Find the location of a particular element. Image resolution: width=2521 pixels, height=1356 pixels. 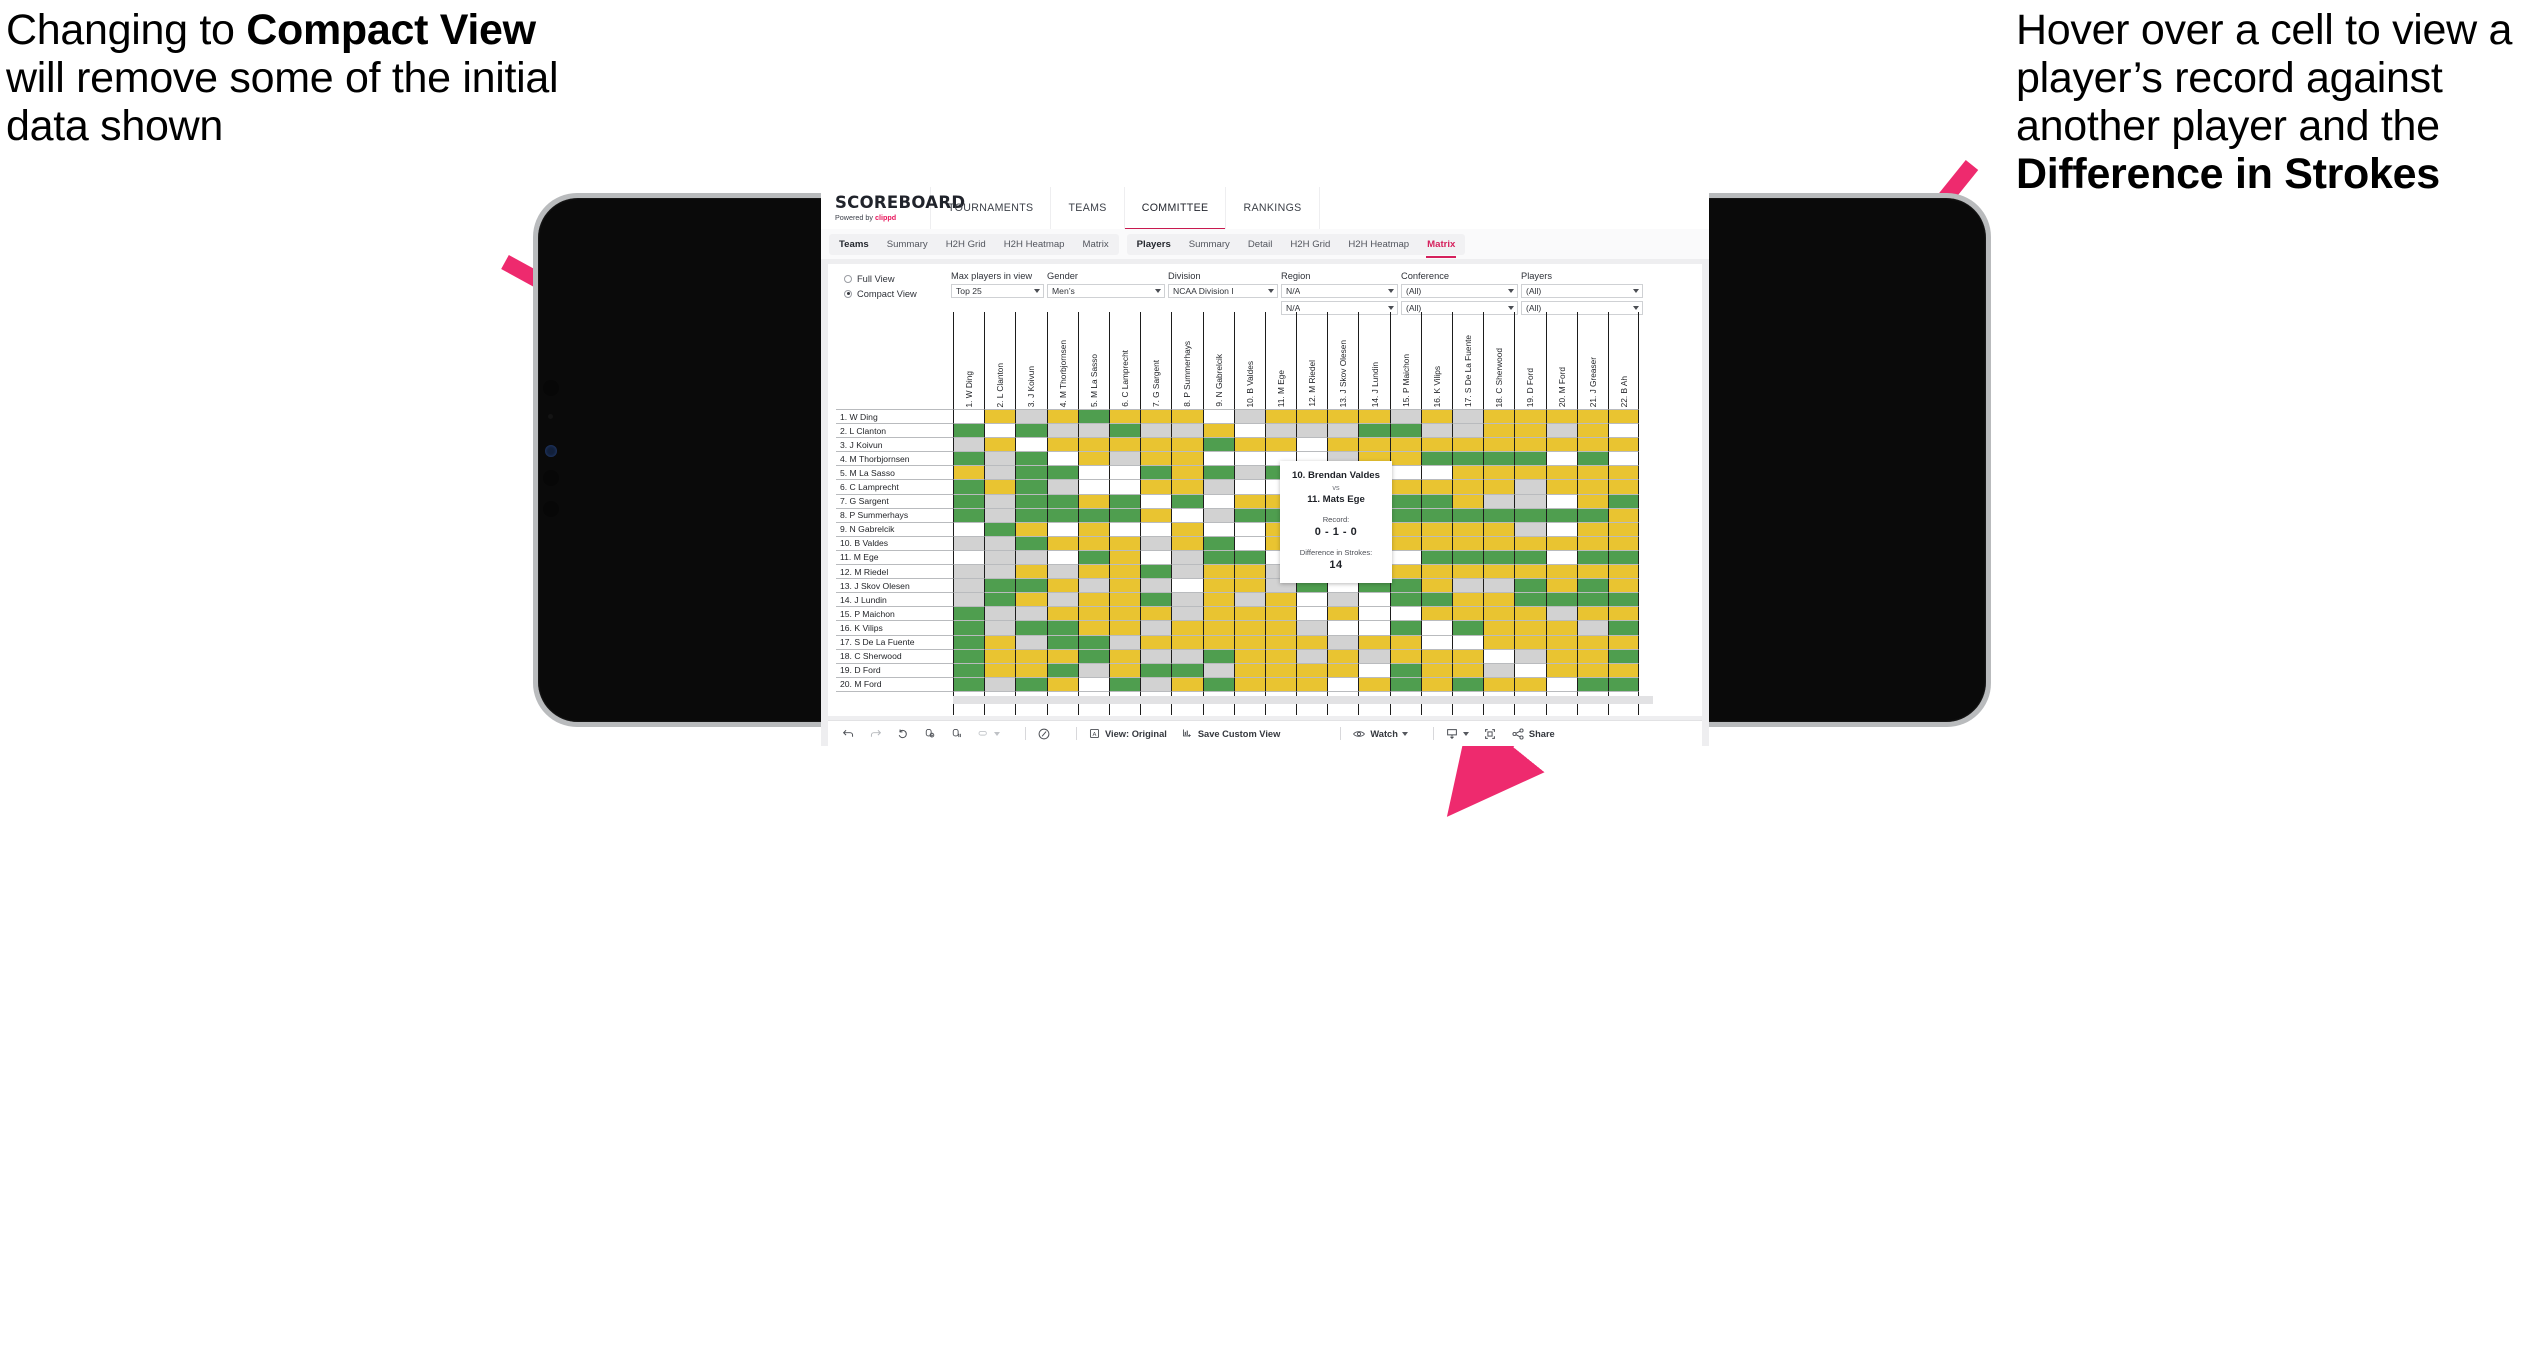

radio-compact-view: Compact View is located at coordinates (880, 293).